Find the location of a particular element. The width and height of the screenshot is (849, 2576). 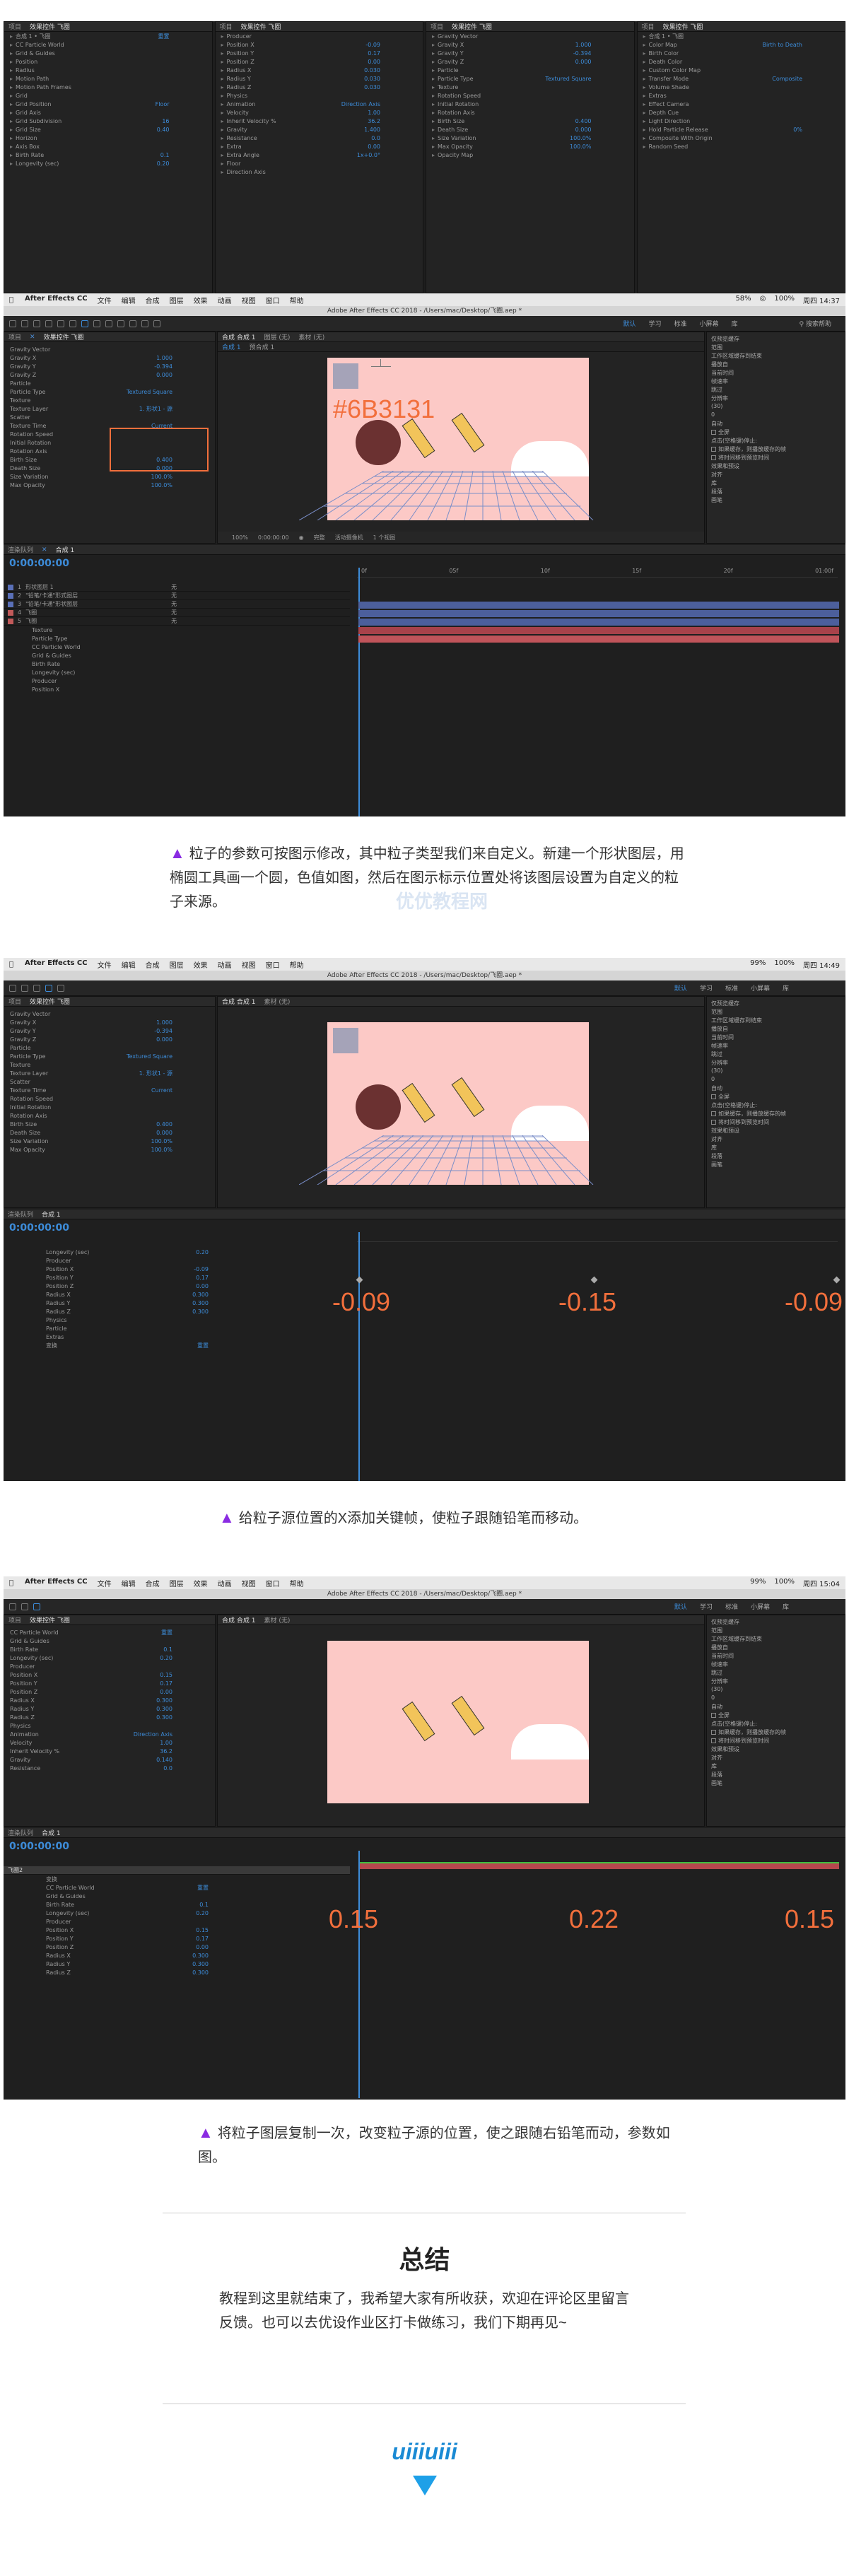

select-tool-icon is located at coordinates (12, 1607).